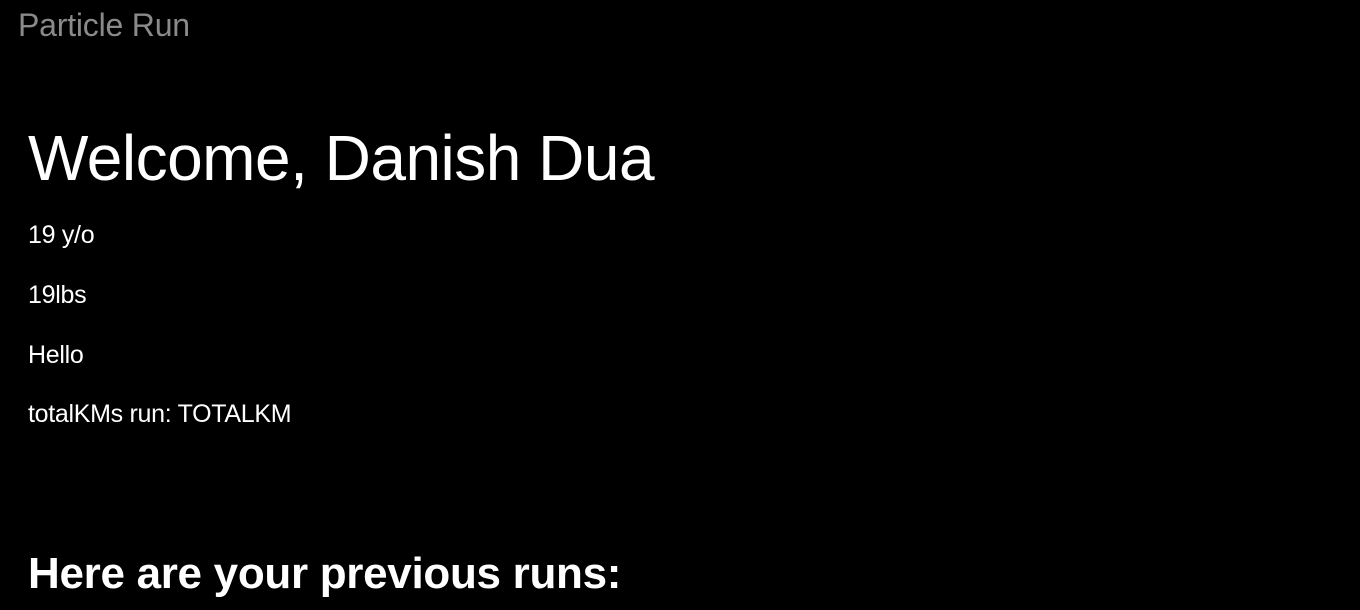  Describe the element at coordinates (56, 355) in the screenshot. I see `greeting-text: Hello` at that location.